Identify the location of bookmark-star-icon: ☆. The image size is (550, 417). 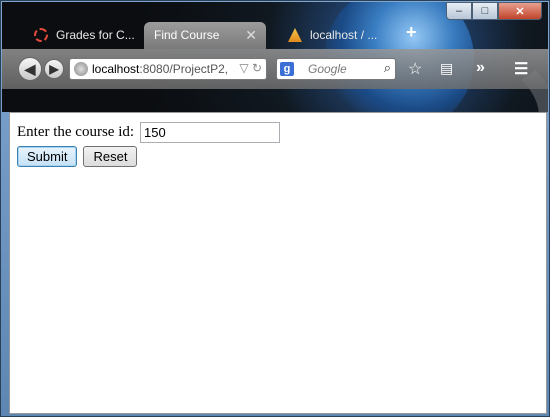
(415, 69).